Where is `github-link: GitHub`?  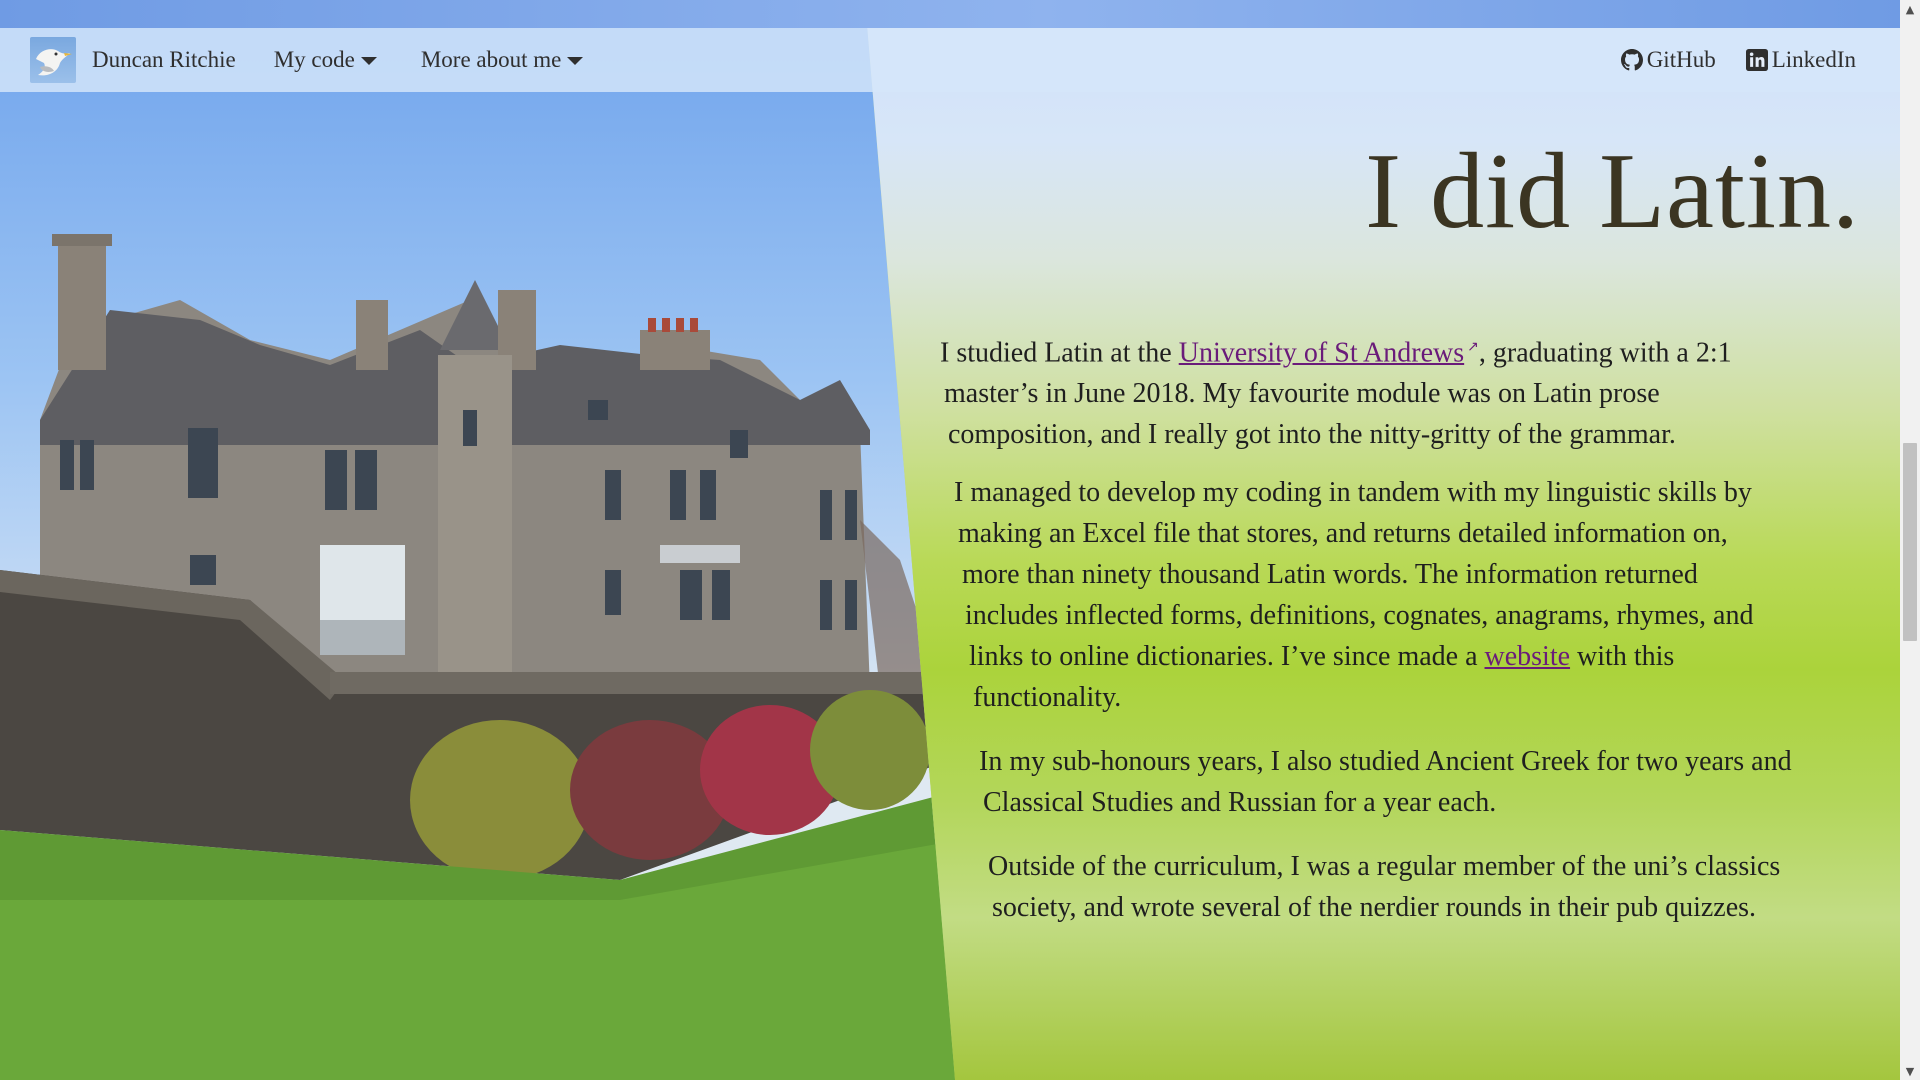
github-link: GitHub is located at coordinates (1668, 60).